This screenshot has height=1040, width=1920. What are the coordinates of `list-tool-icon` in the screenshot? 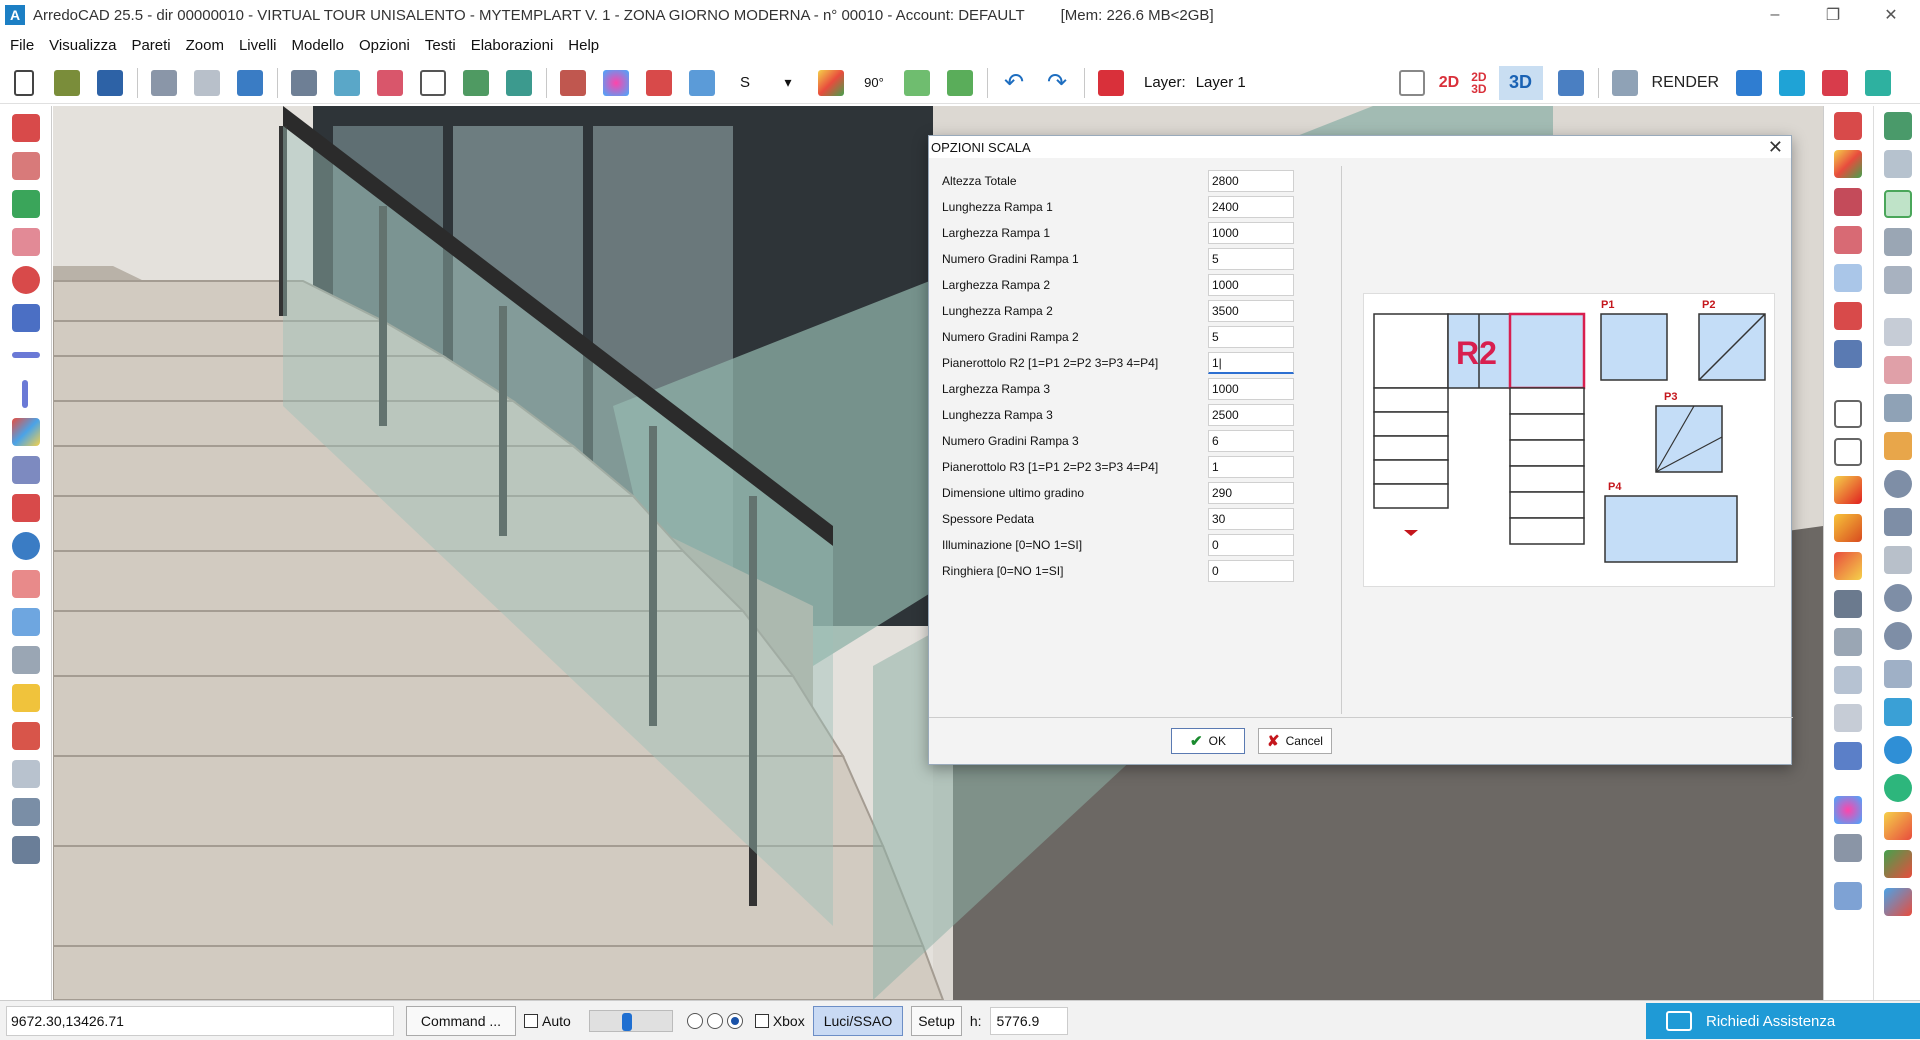 It's located at (1898, 332).